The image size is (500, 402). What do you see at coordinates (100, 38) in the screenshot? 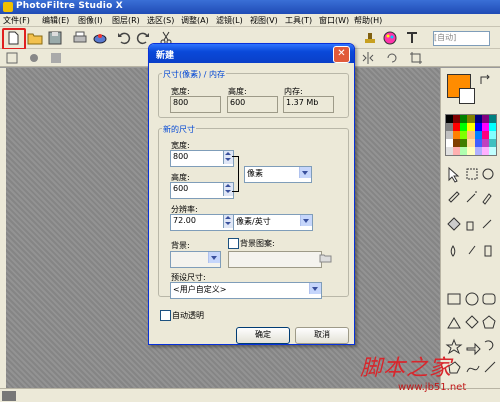
I see `scan-button` at bounding box center [100, 38].